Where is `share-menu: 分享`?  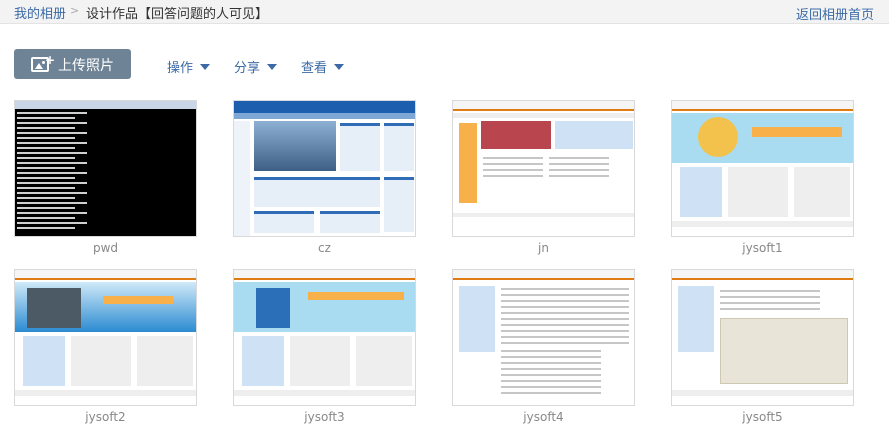 share-menu: 分享 is located at coordinates (256, 66).